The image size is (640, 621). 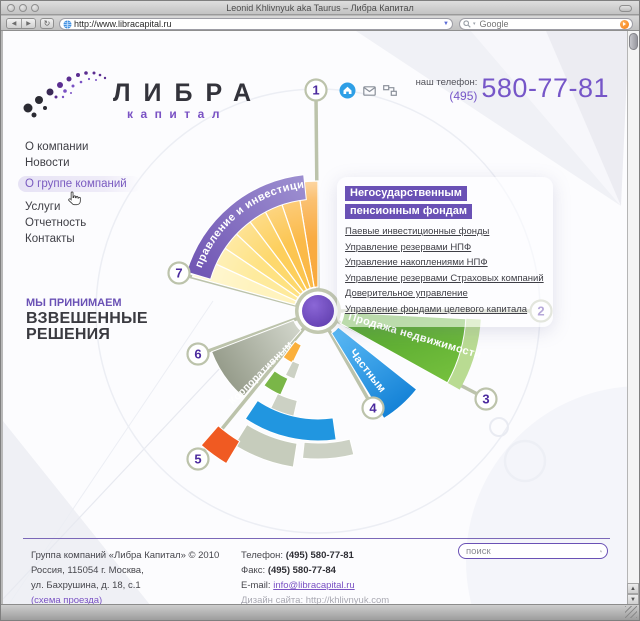 I want to click on google-search-field: ▾, so click(x=546, y=24).